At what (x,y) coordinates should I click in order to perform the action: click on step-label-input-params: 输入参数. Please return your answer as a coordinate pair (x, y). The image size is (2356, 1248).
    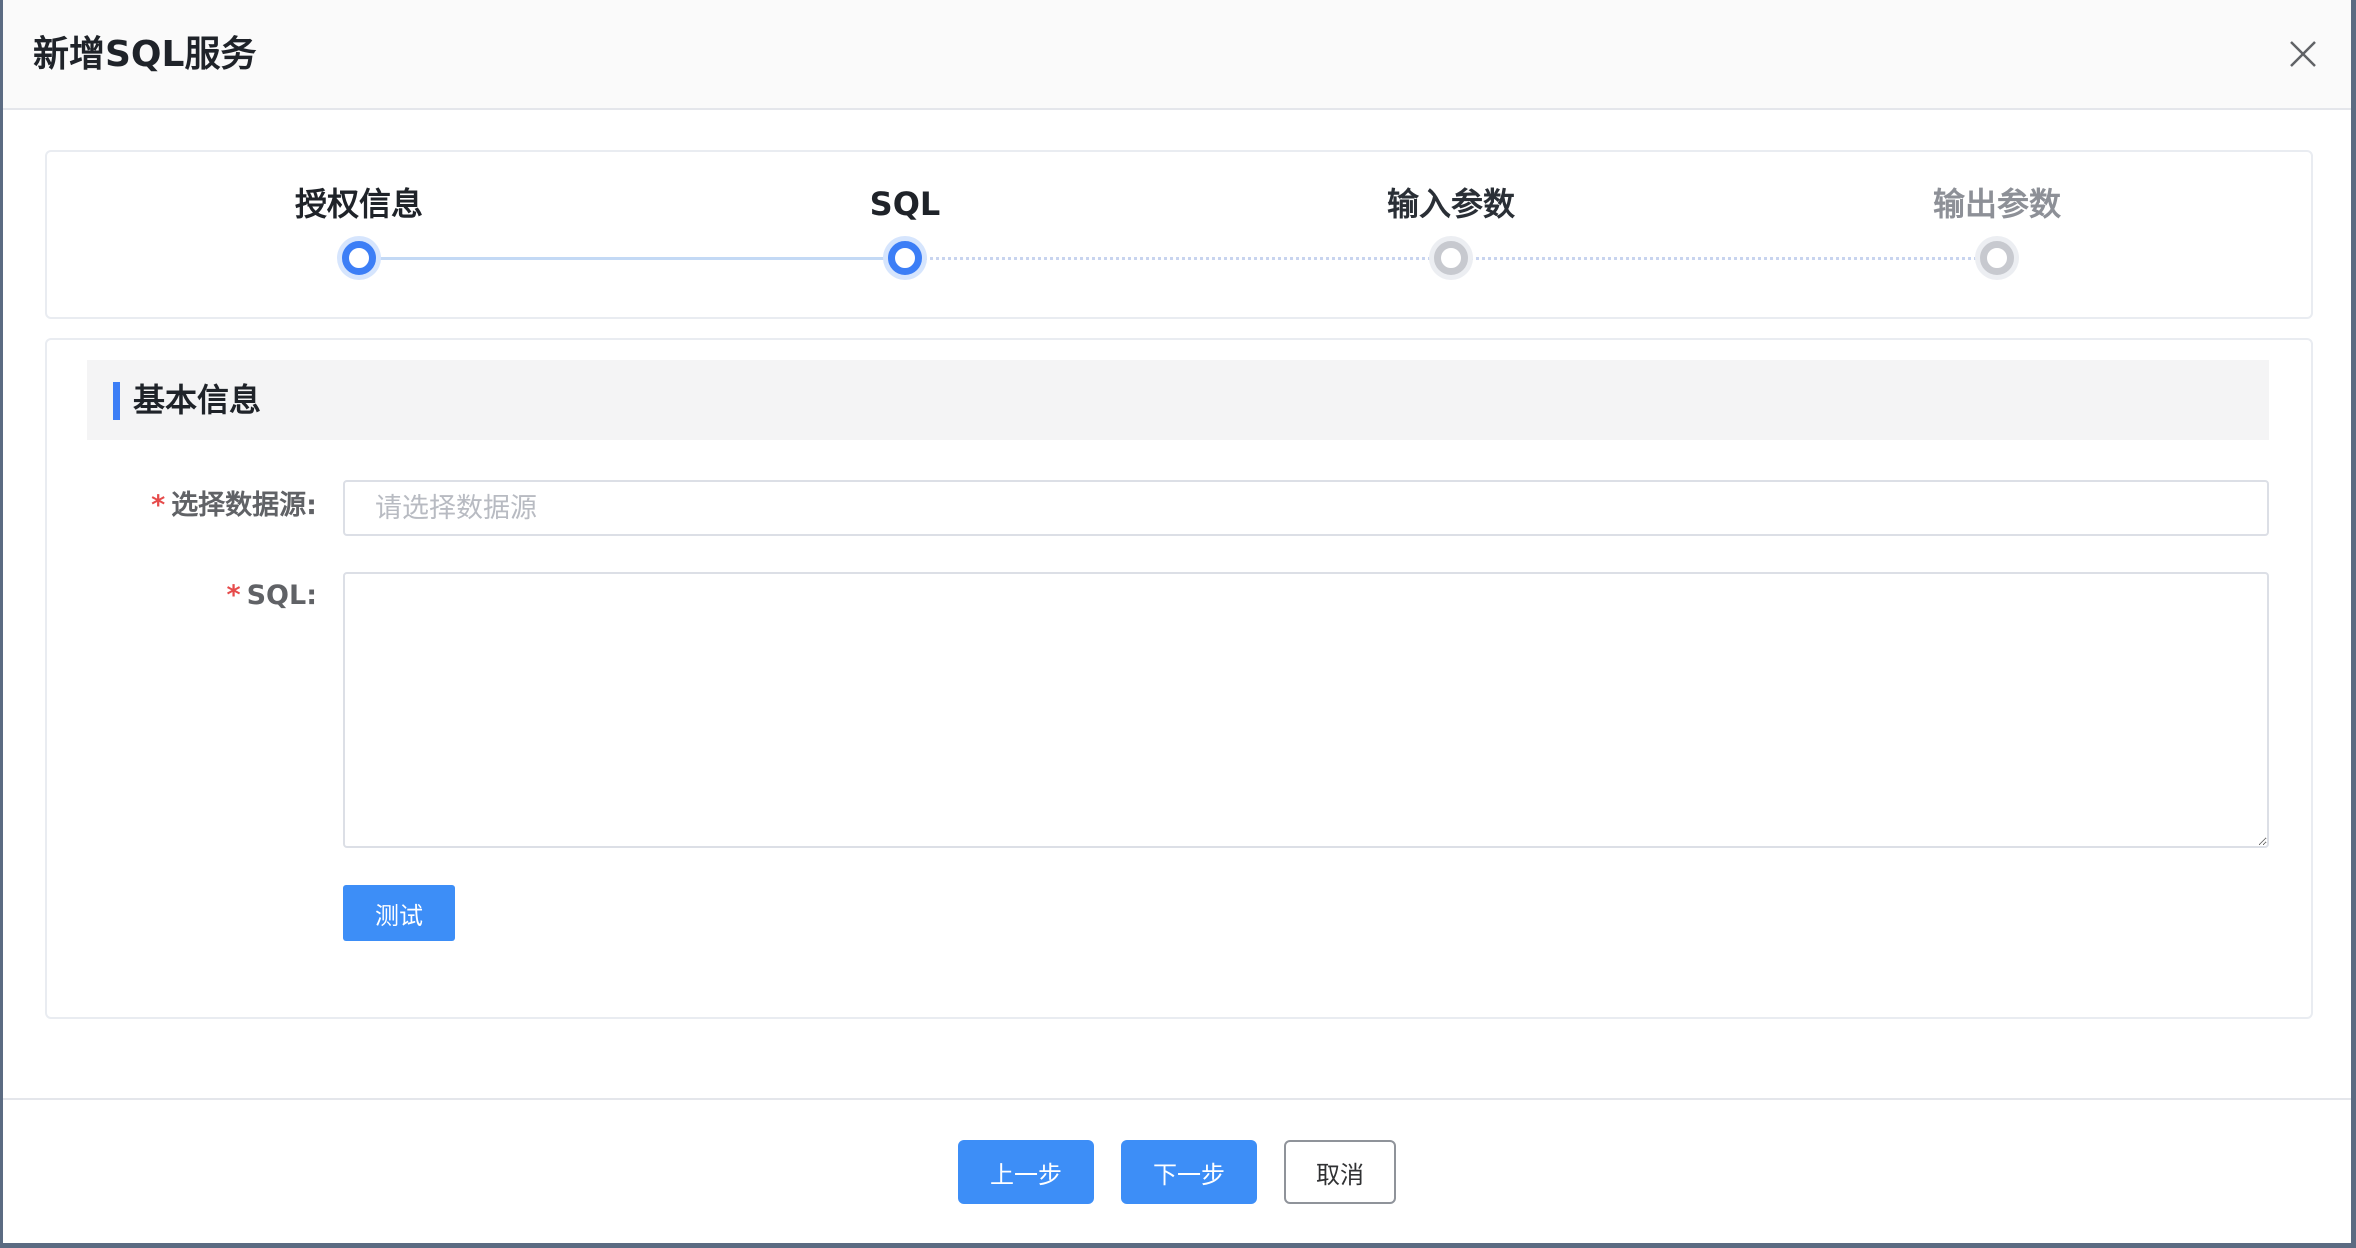
    Looking at the image, I should click on (1450, 204).